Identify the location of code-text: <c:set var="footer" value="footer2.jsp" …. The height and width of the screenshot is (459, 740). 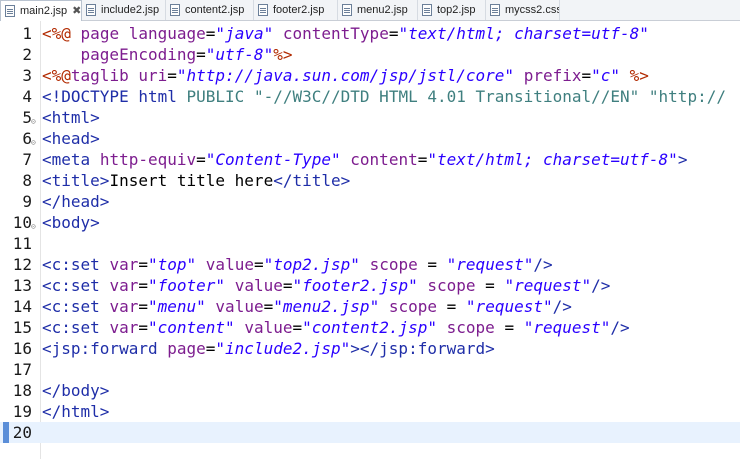
(326, 285).